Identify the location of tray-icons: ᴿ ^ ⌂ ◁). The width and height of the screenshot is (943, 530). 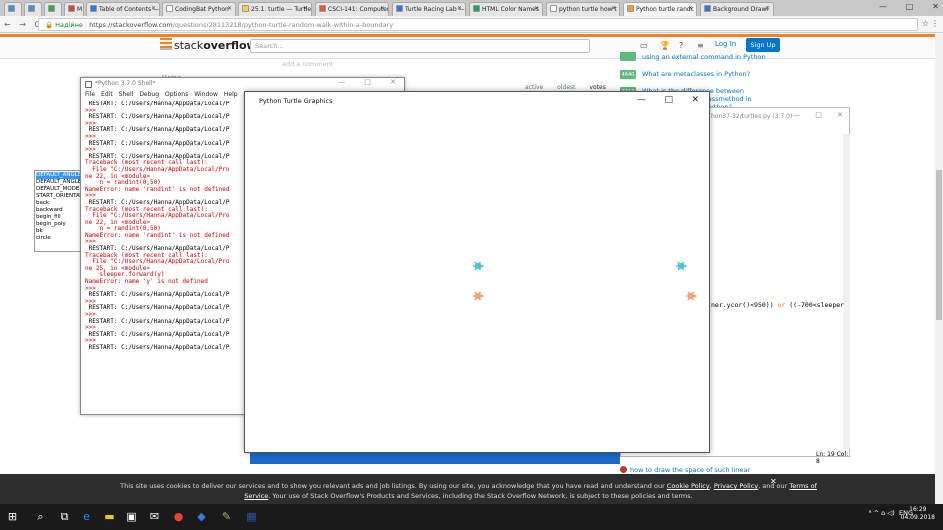
(882, 513).